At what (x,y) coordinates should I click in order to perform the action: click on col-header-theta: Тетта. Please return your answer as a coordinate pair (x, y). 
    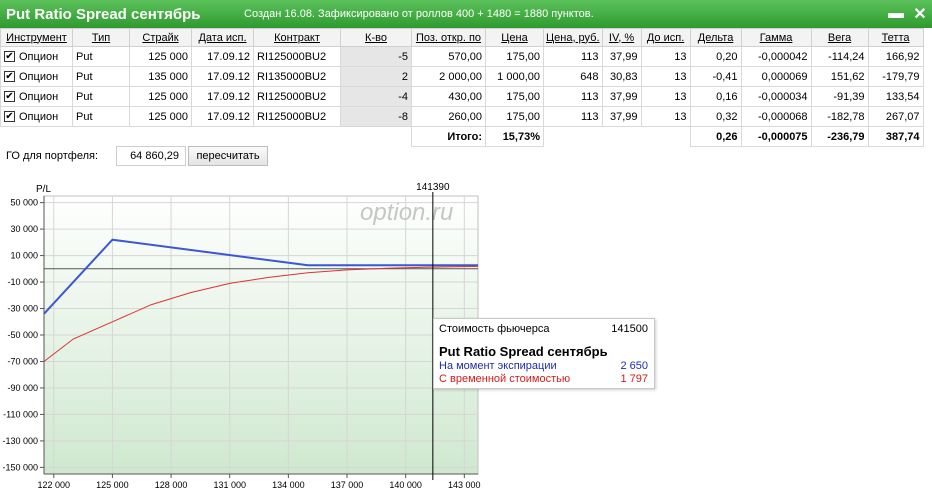
    Looking at the image, I should click on (895, 37).